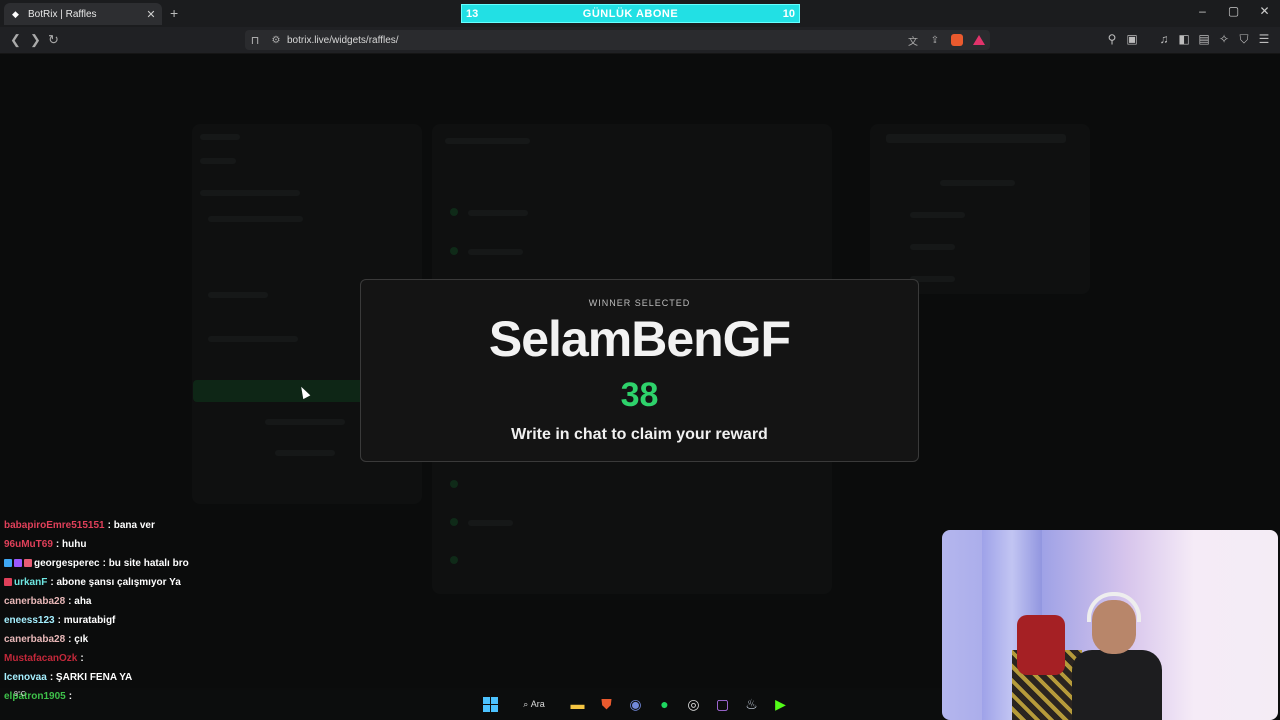  Describe the element at coordinates (913, 40) in the screenshot. I see `translate-icon: 文` at that location.